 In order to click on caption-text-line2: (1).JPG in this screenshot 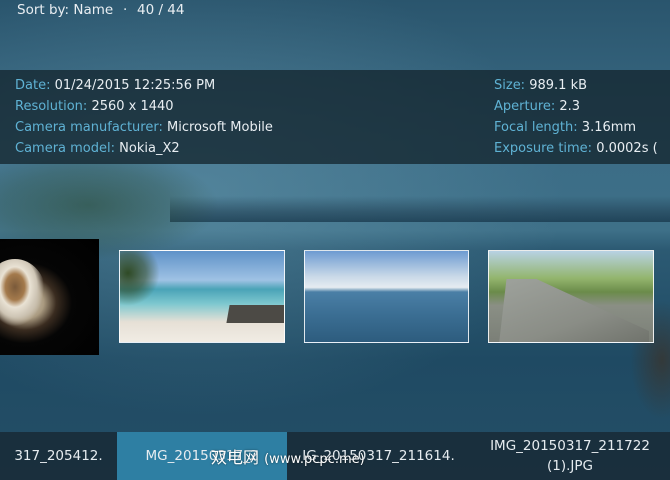, I will do `click(570, 466)`.